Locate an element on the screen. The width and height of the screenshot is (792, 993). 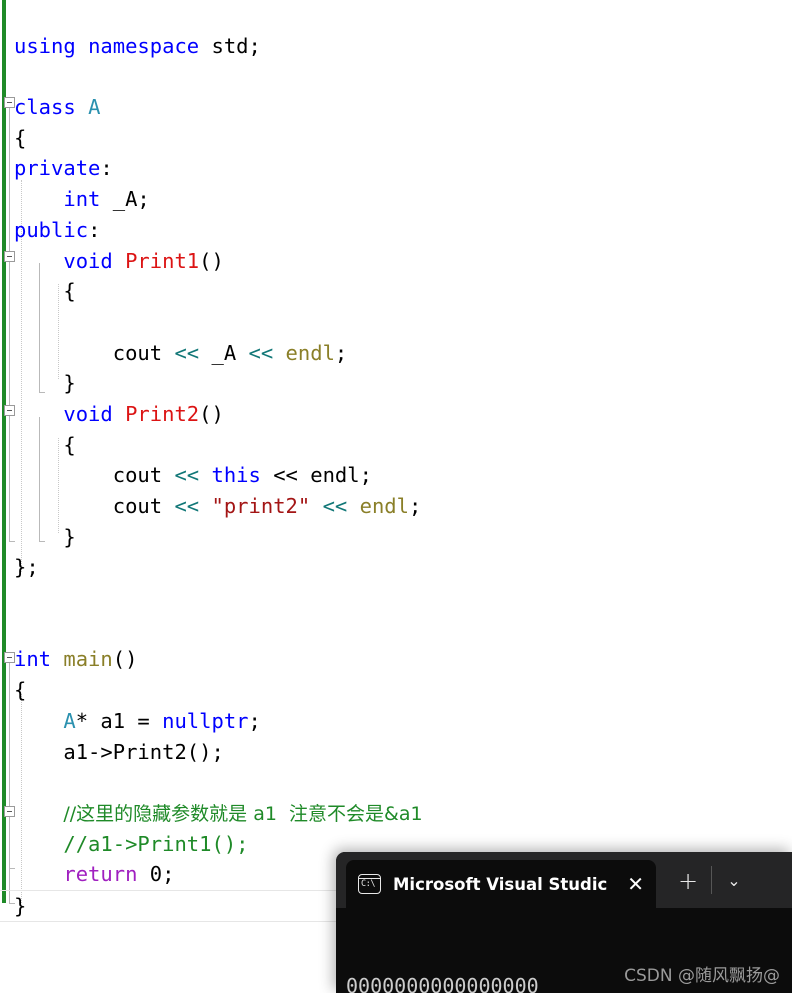
console-icon-text: C:\ is located at coordinates (368, 884).